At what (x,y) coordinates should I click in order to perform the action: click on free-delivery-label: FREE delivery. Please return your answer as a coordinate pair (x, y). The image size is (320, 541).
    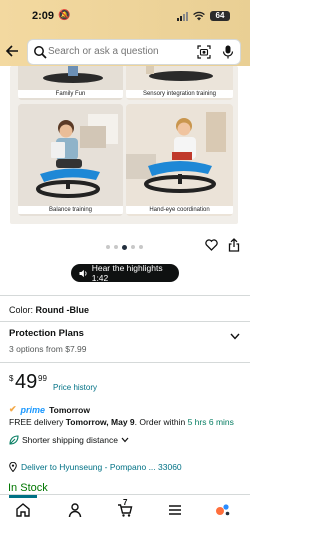
    Looking at the image, I should click on (36, 422).